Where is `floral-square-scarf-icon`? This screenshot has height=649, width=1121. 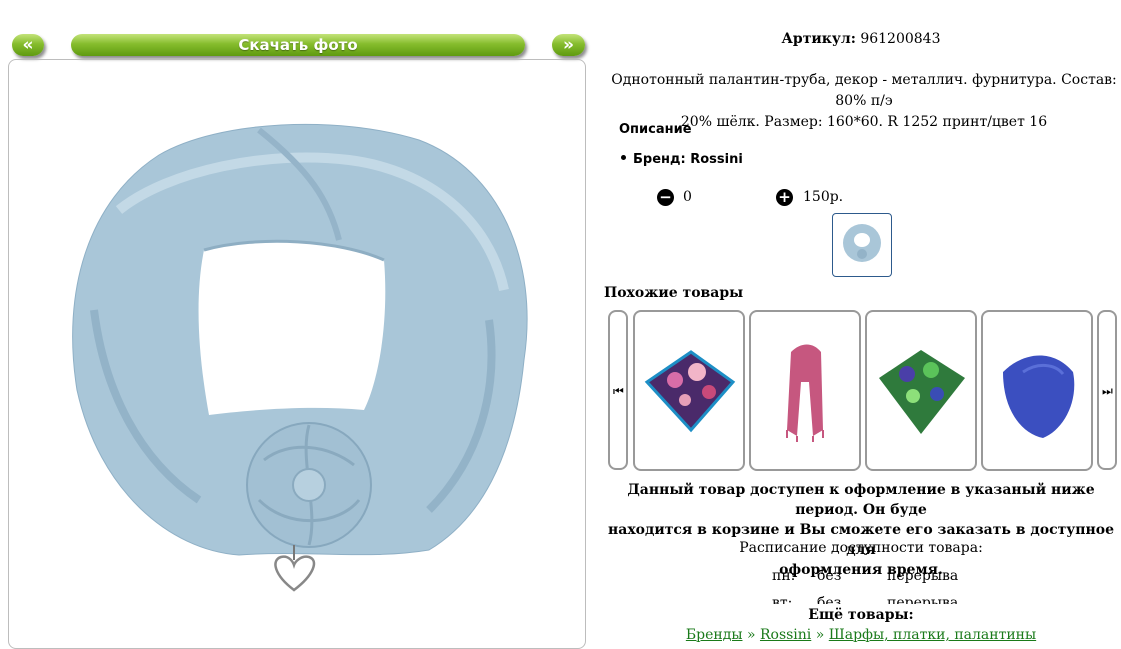 floral-square-scarf-icon is located at coordinates (690, 391).